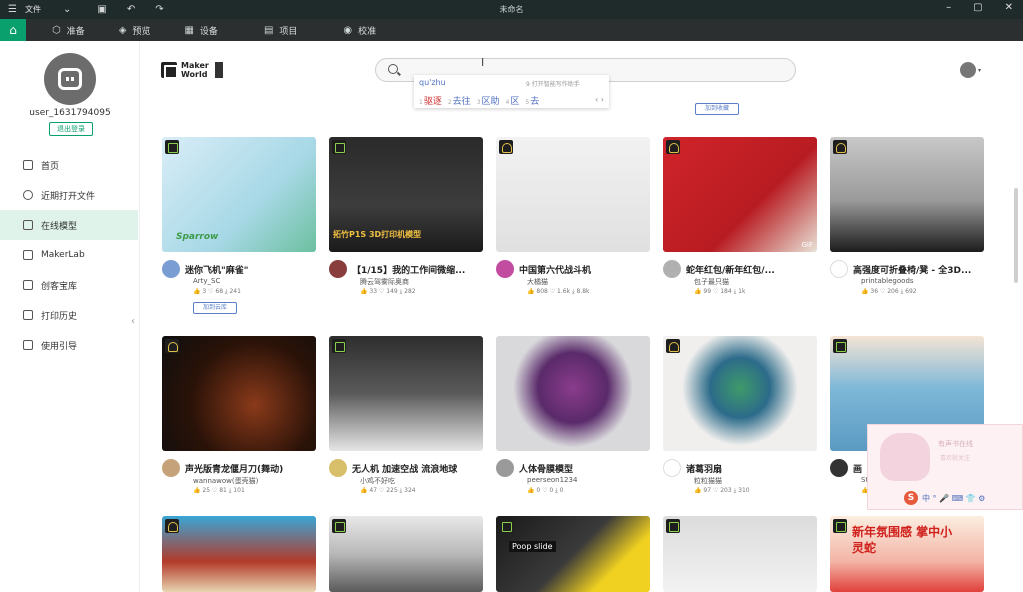 This screenshot has height=592, width=1023. I want to click on ime-candidate: 4区, so click(513, 100).